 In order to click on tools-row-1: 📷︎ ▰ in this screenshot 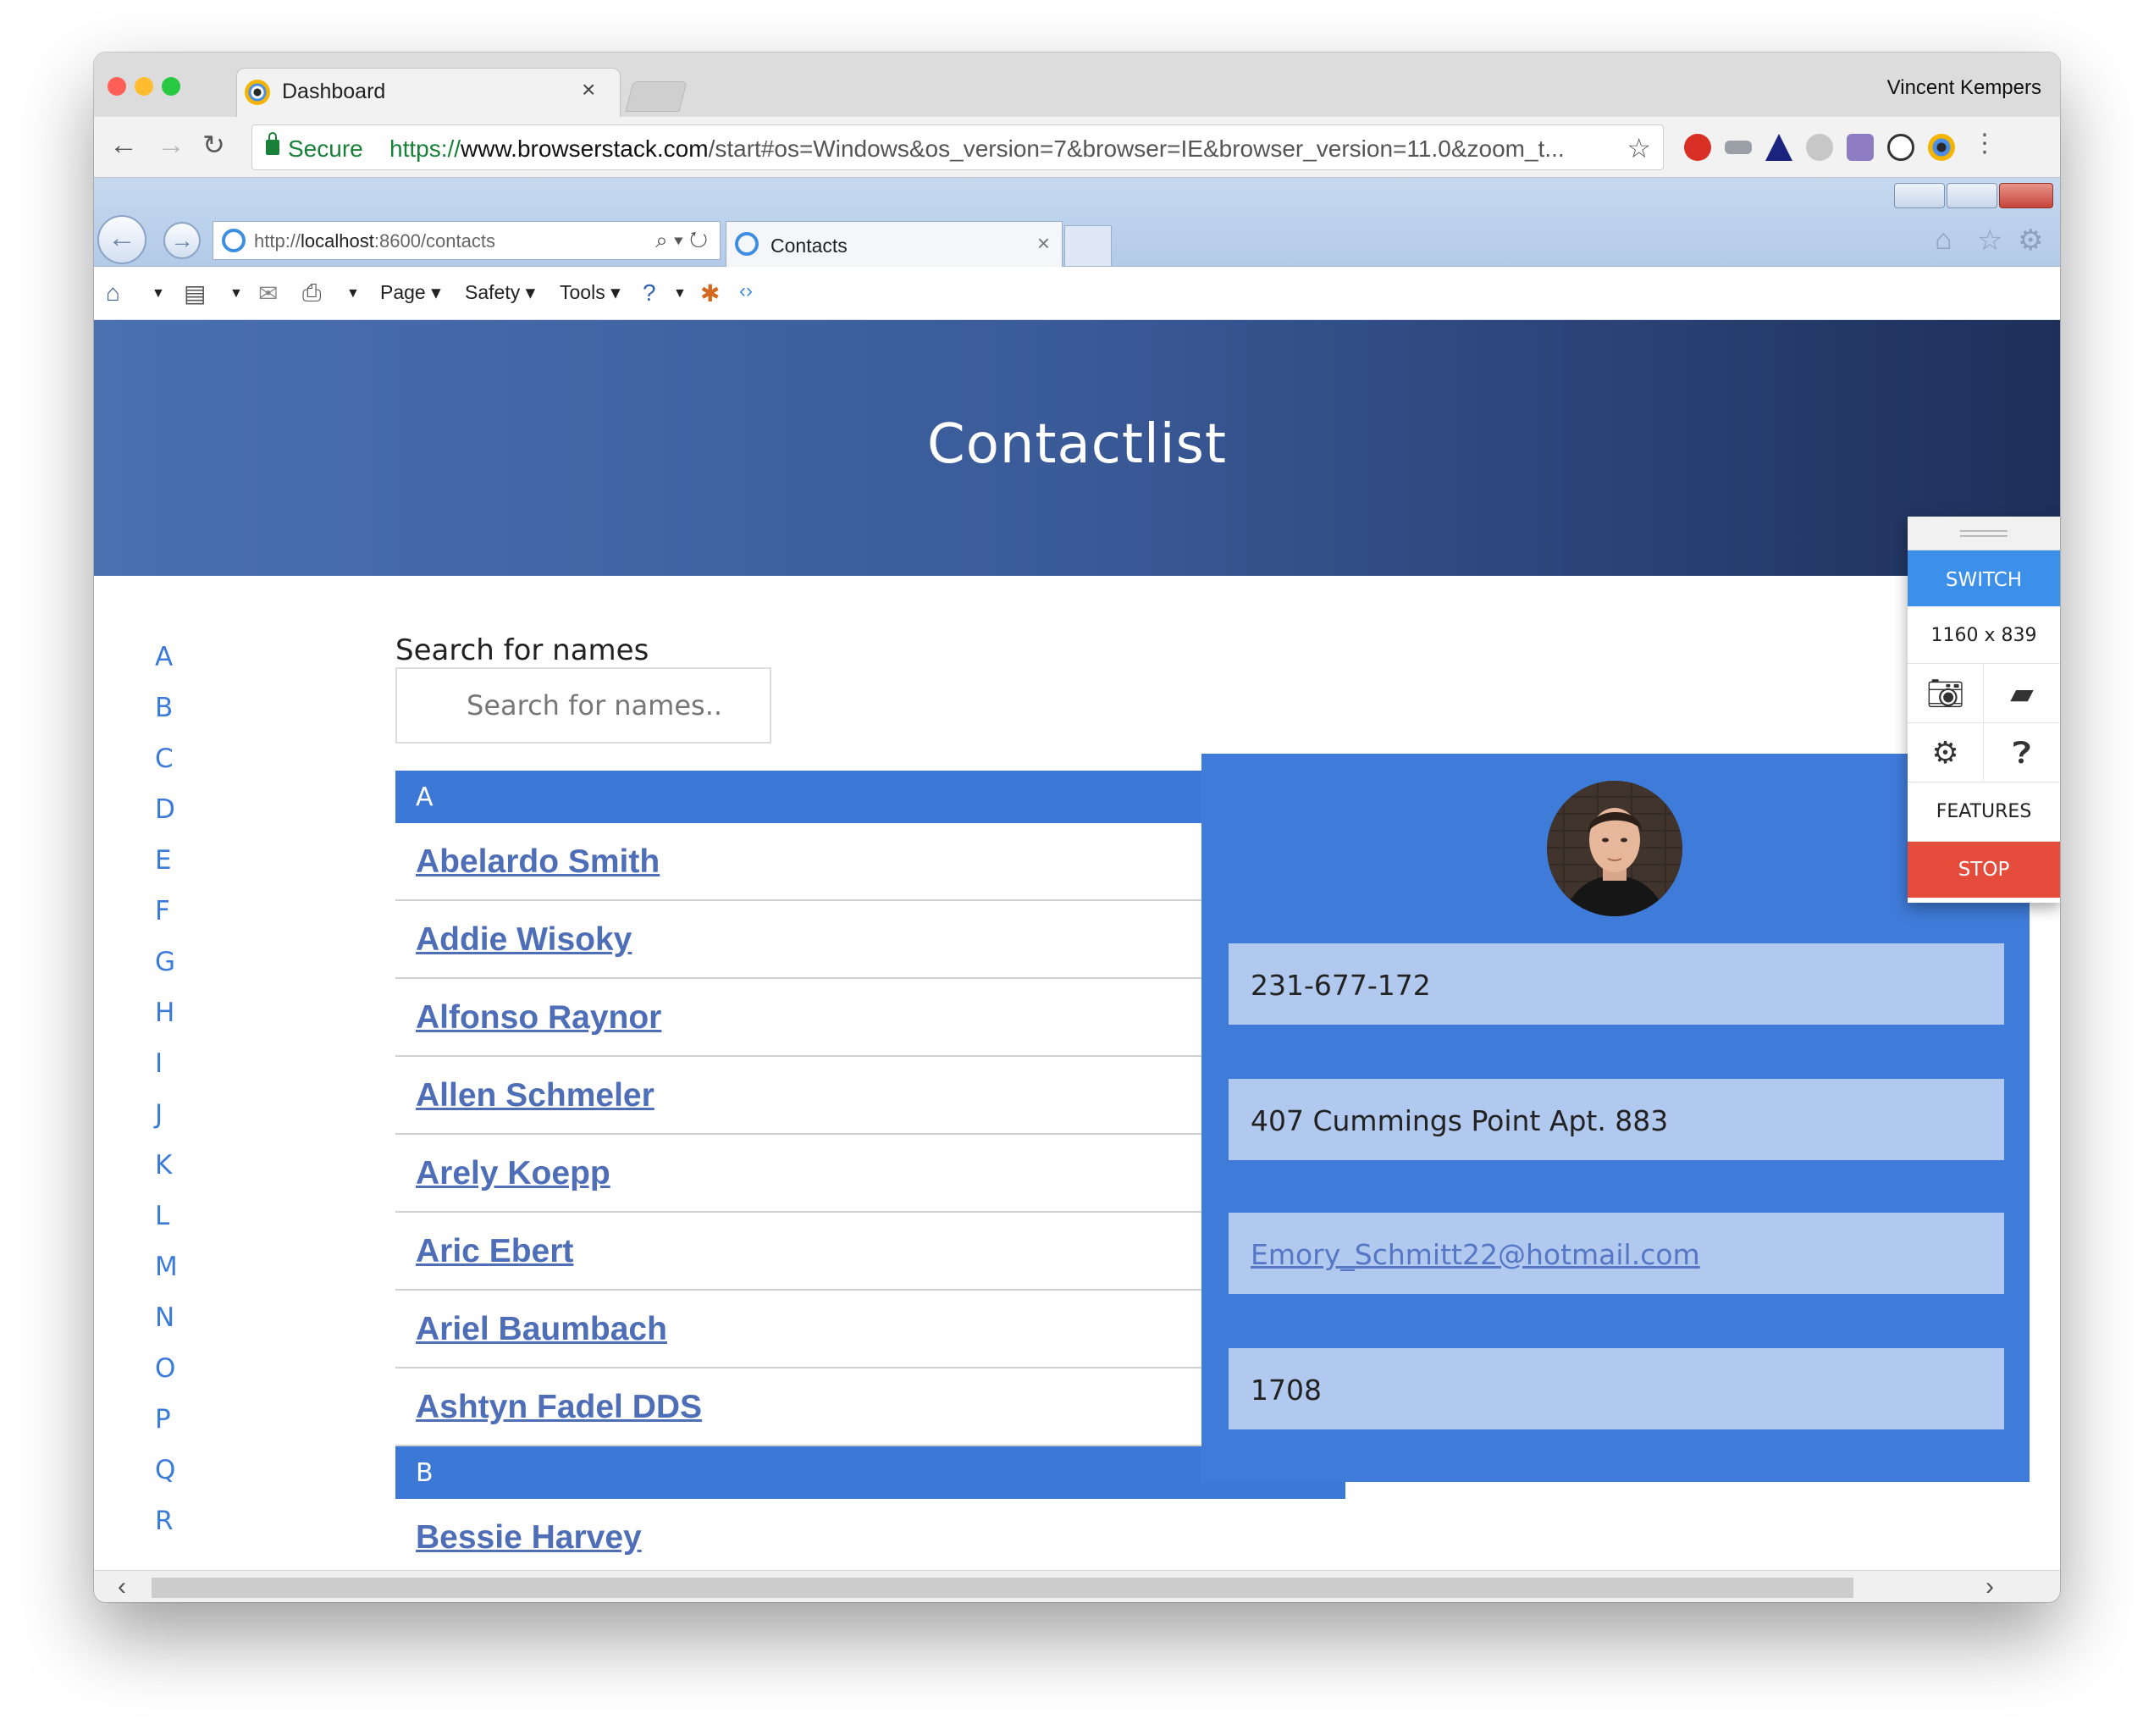, I will do `click(1984, 693)`.